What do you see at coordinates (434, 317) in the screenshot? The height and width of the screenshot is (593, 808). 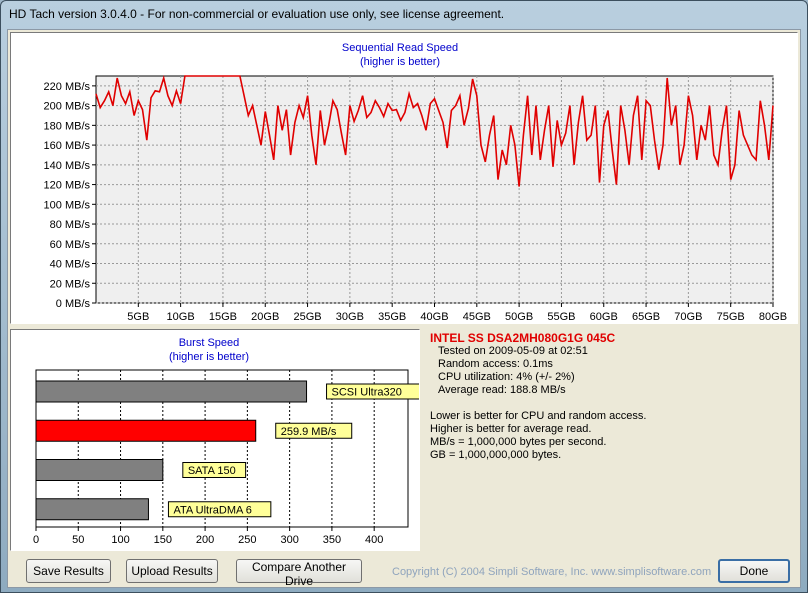 I see `seq-x-tick-label: 40GB` at bounding box center [434, 317].